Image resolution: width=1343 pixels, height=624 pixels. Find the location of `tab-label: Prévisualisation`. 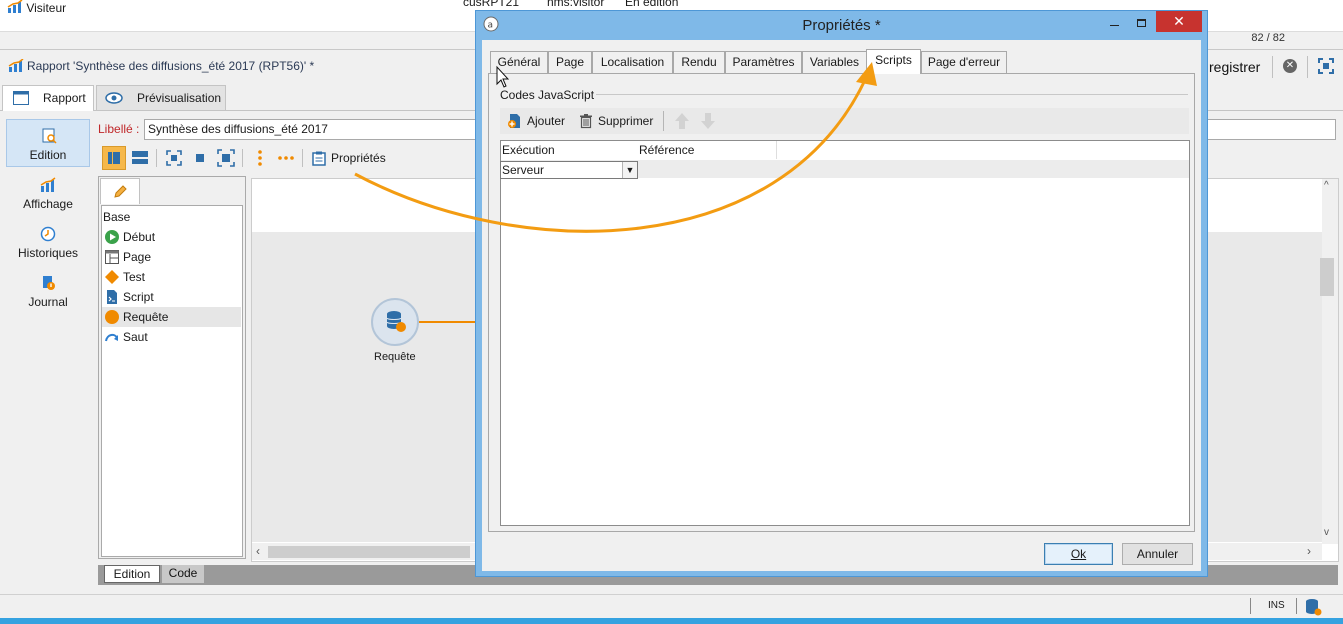

tab-label: Prévisualisation is located at coordinates (179, 98).